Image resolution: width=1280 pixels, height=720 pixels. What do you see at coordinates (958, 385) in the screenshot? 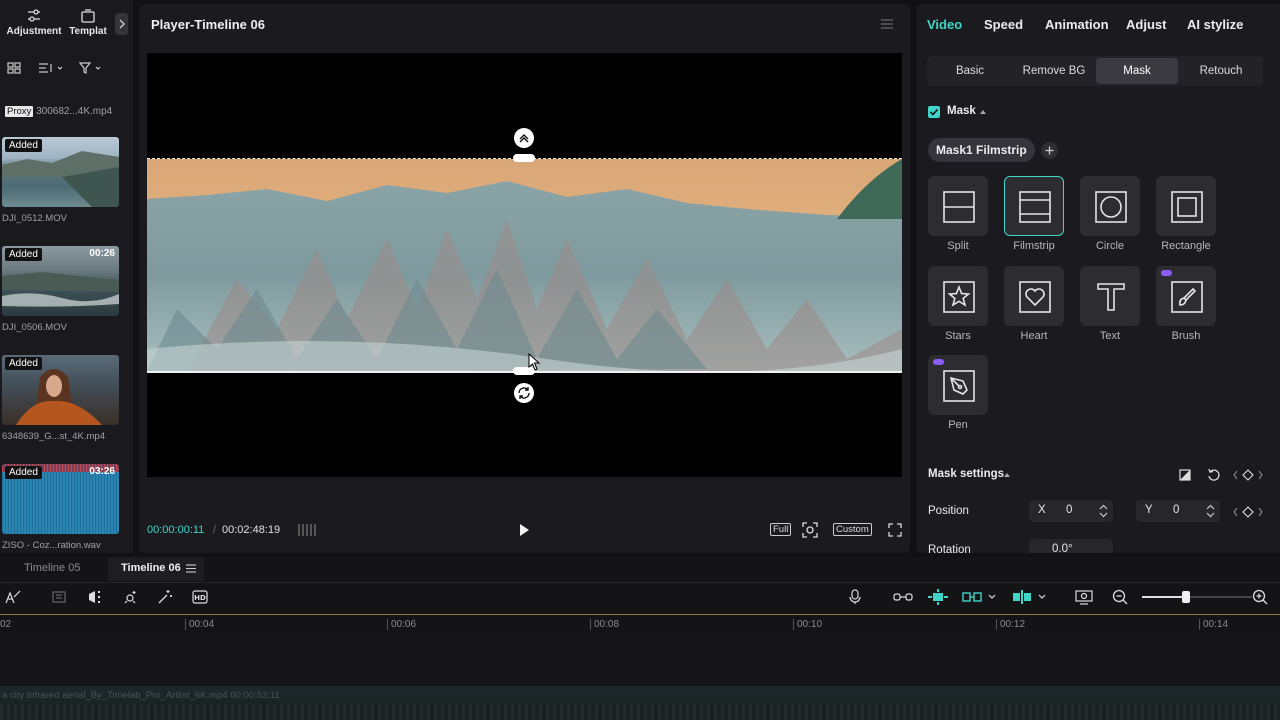
I see `mask-shape-pen` at bounding box center [958, 385].